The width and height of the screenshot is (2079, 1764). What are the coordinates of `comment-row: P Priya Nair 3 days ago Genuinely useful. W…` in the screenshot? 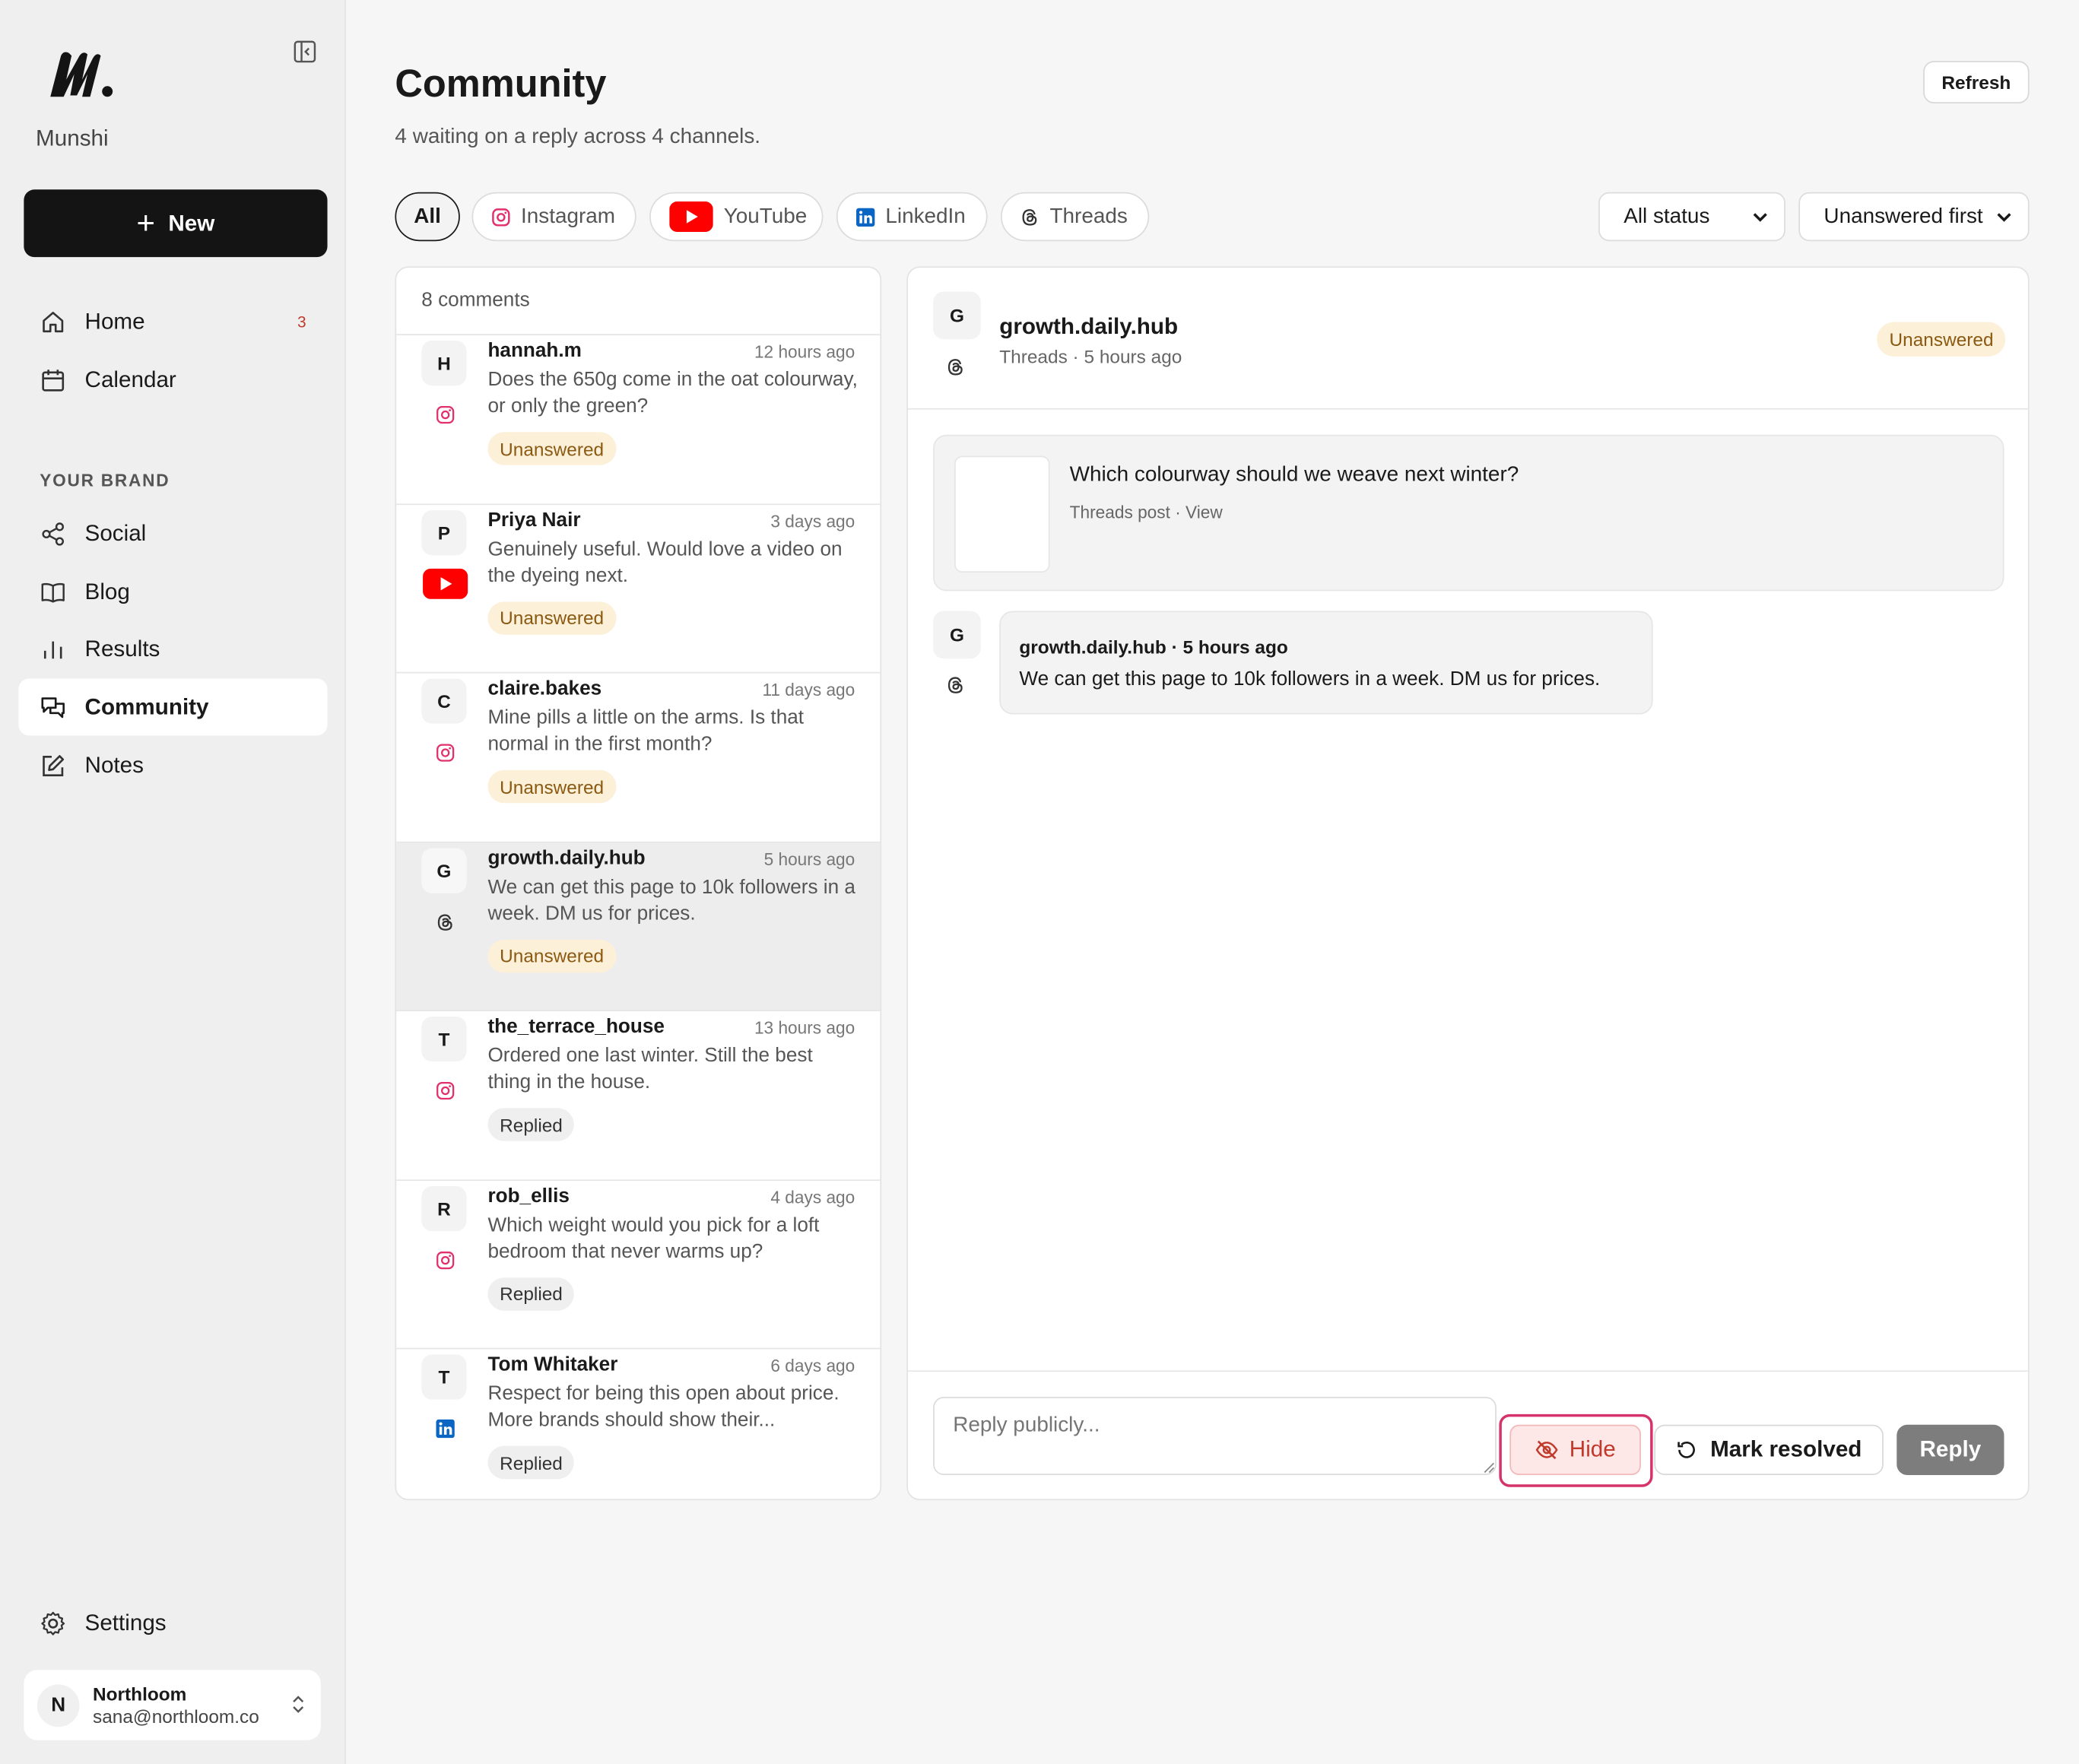 It's located at (638, 589).